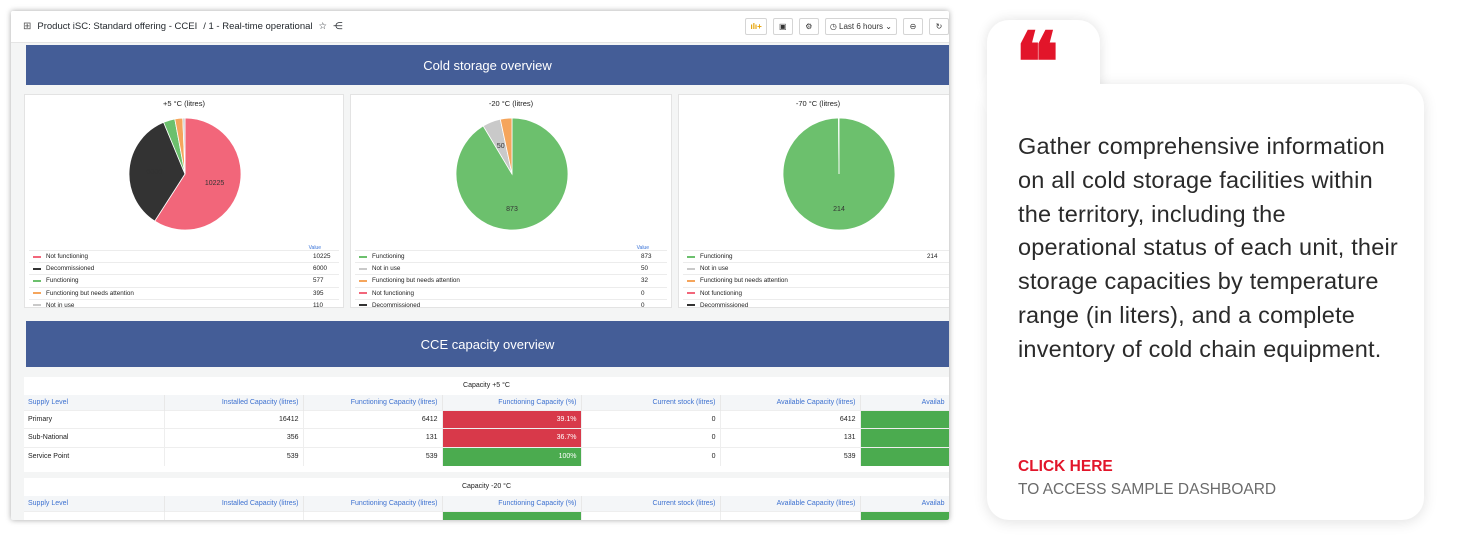  What do you see at coordinates (27, 26) in the screenshot?
I see `grid-icon: ⊞` at bounding box center [27, 26].